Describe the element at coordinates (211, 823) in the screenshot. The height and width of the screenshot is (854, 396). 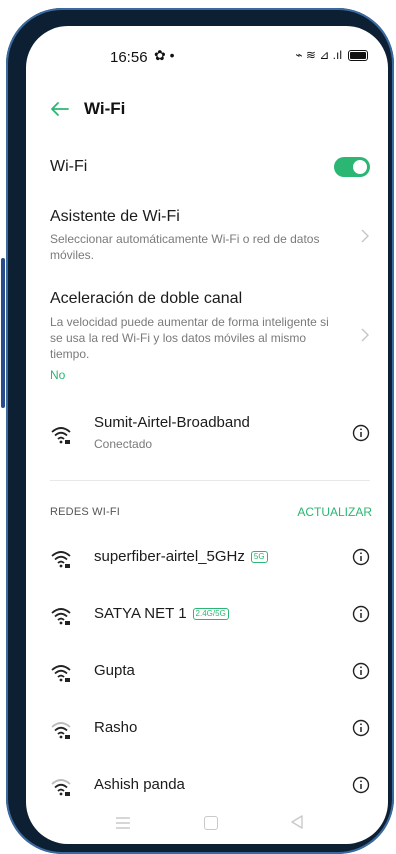
I see `home-icon` at that location.